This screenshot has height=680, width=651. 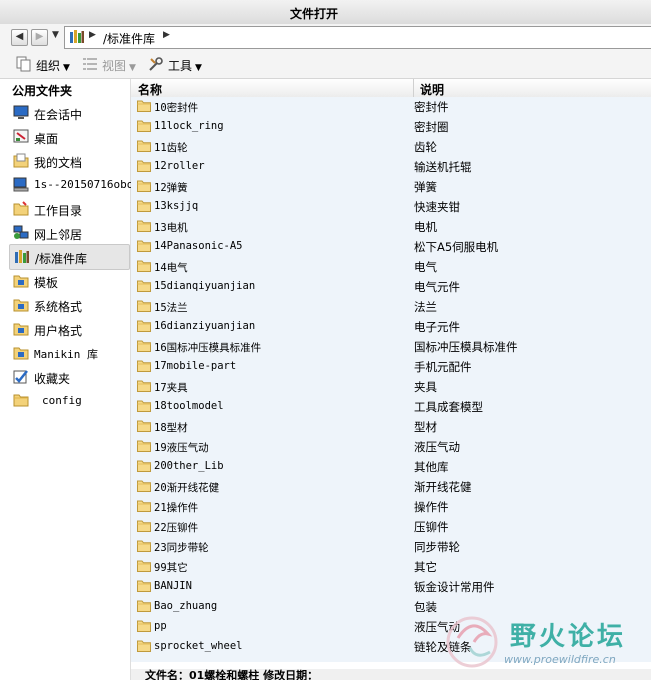 What do you see at coordinates (391, 527) in the screenshot?
I see `table-row: 22压铆件 压铆件` at bounding box center [391, 527].